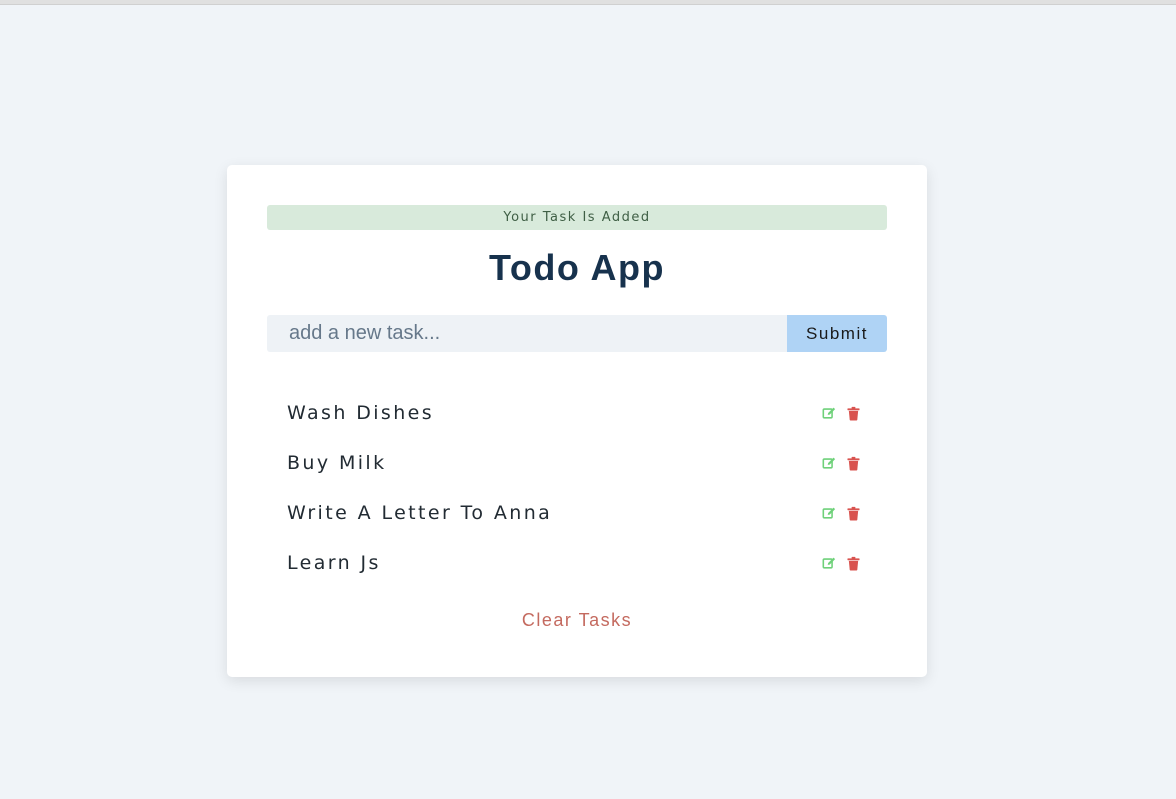  I want to click on task-label: Write A Letter To Anna, so click(420, 513).